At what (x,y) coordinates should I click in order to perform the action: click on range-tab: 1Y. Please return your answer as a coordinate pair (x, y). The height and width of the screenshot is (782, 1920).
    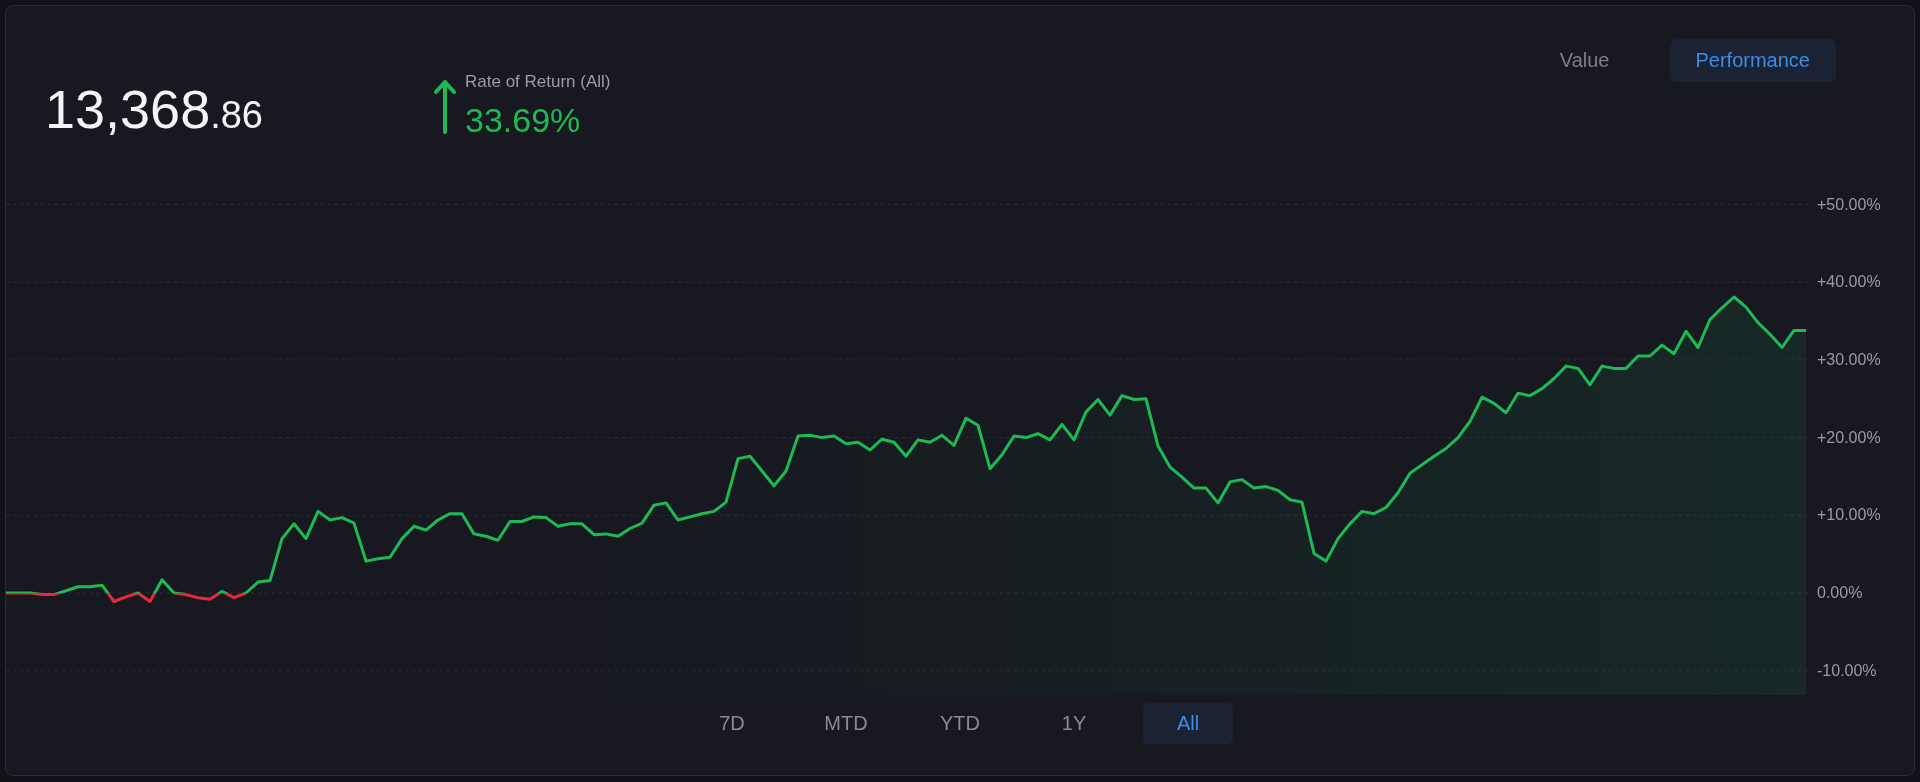
    Looking at the image, I should click on (1074, 723).